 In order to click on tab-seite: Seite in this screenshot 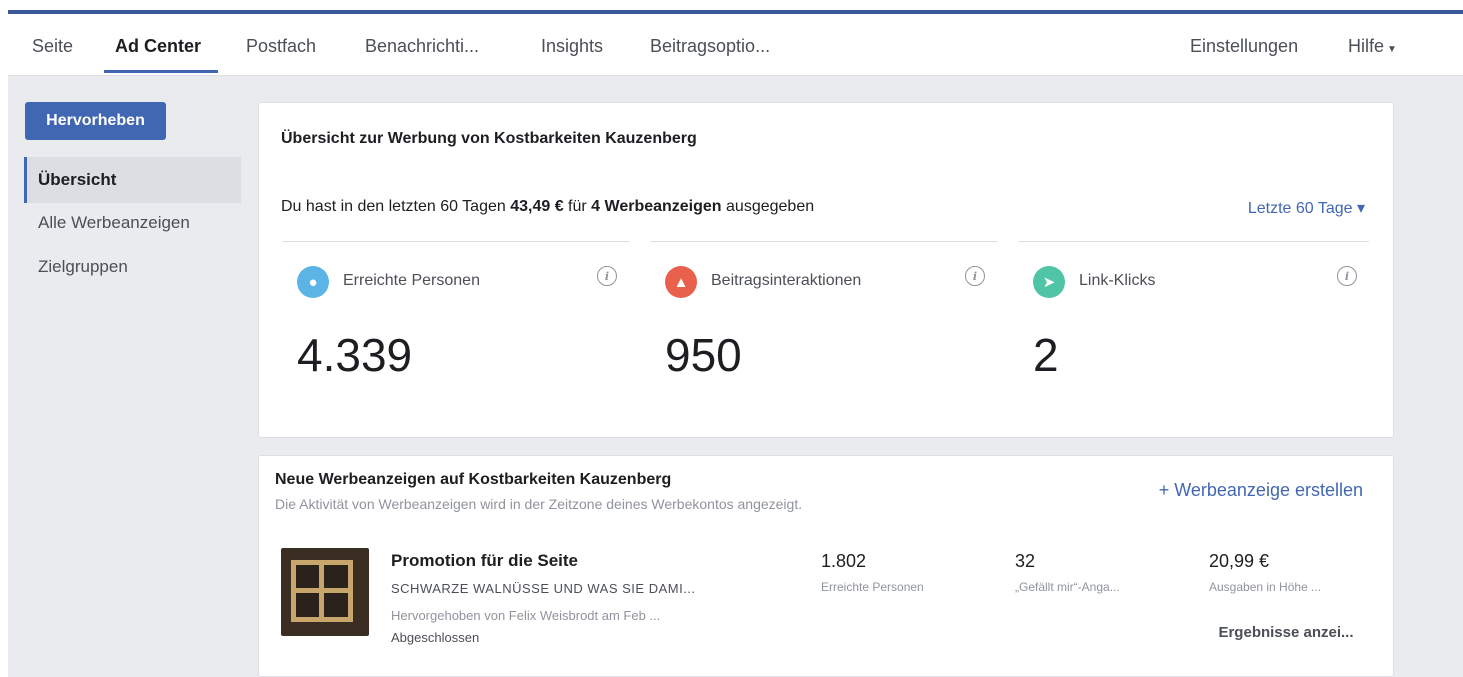, I will do `click(52, 46)`.